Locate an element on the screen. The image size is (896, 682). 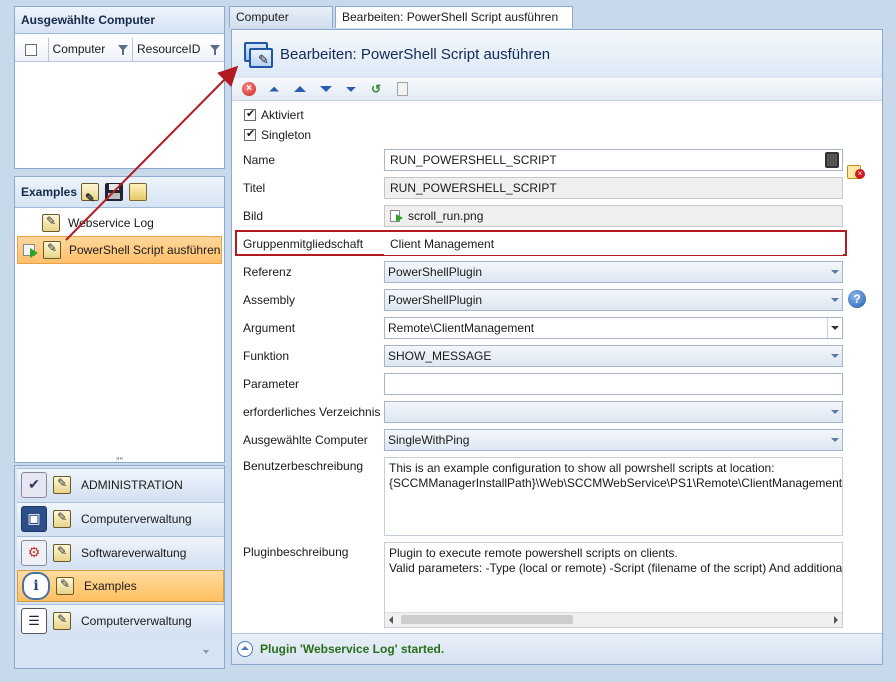
bild-value: scroll_run.png is located at coordinates (446, 216).